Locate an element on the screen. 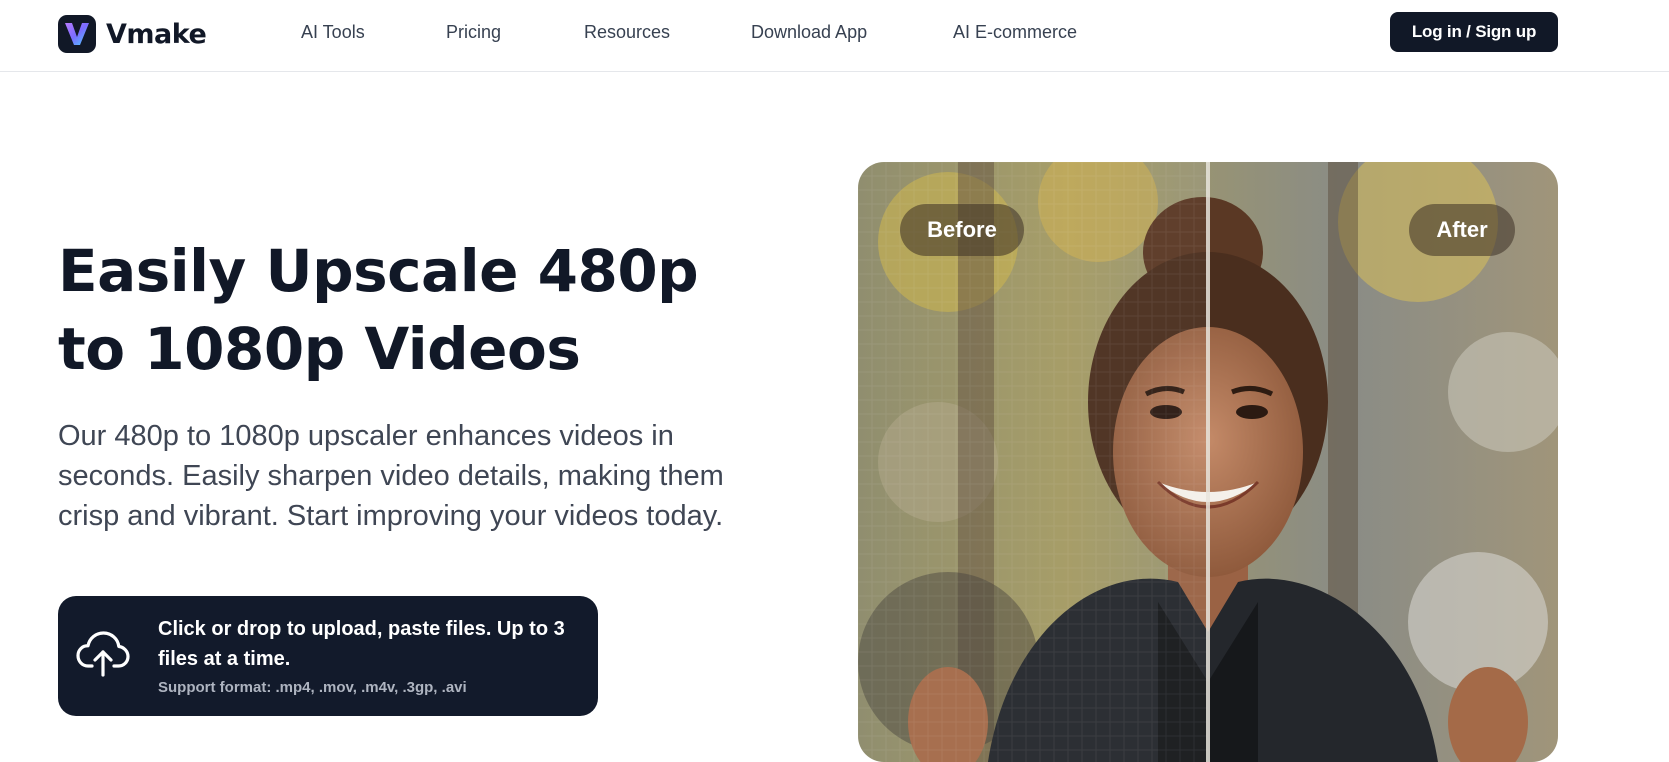 The image size is (1669, 762). brand-name: Vmake is located at coordinates (156, 34).